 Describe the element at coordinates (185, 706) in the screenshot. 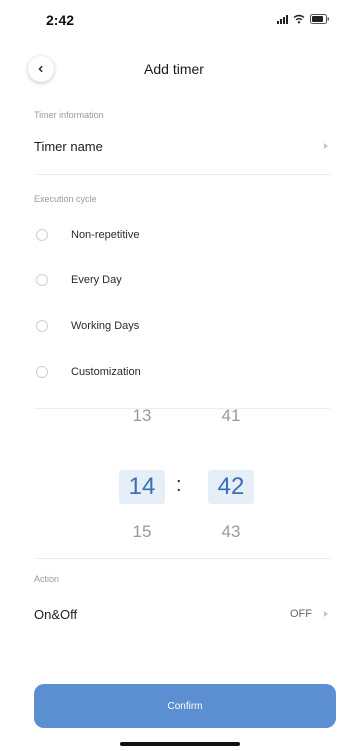

I see `confirm-button: Confirm` at that location.